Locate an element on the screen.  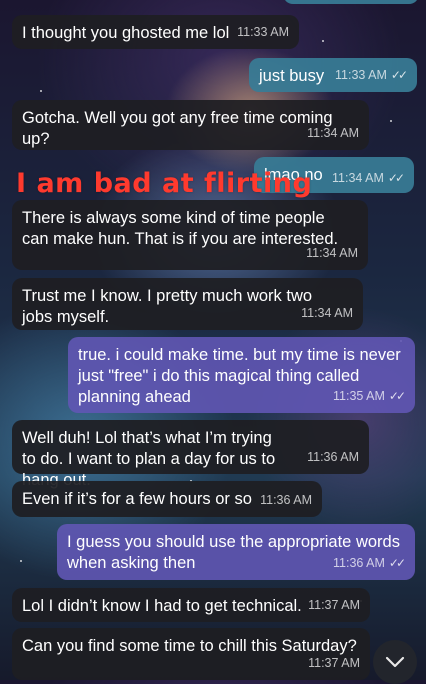
incoming-message: I thought you ghosted me lol 11:33 AM is located at coordinates (155, 32).